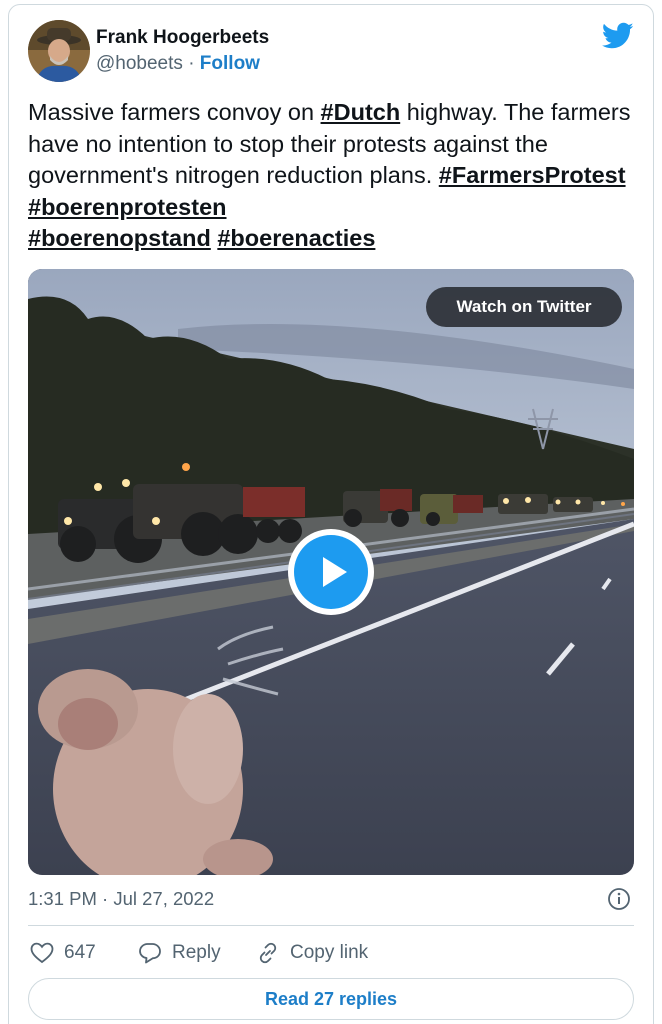 Image resolution: width=662 pixels, height=1024 pixels. I want to click on info-icon, so click(619, 899).